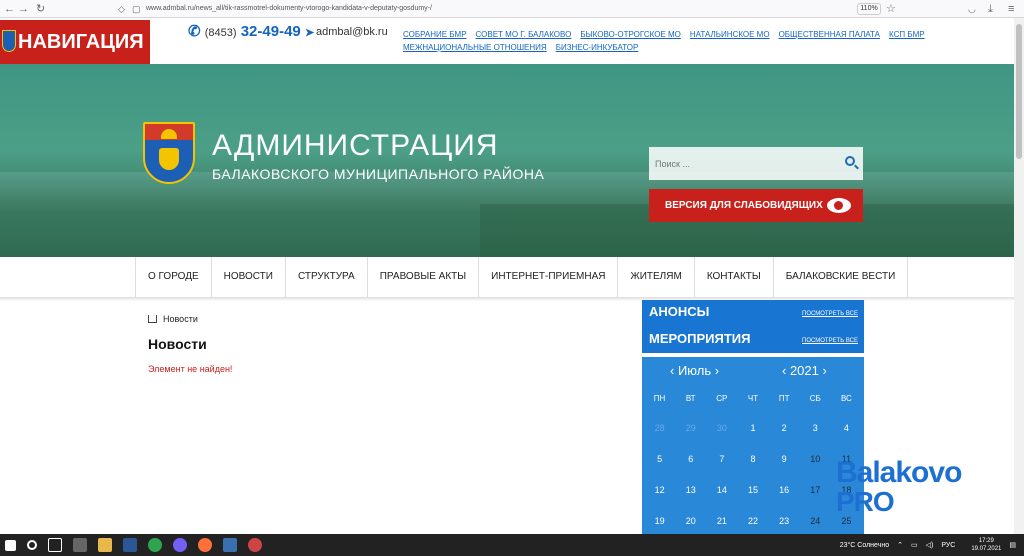  I want to click on weekday-label: ПН, so click(659, 398).